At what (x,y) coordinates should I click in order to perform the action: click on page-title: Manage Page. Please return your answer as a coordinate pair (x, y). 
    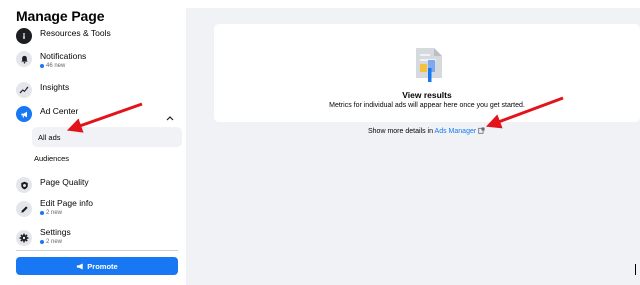
    Looking at the image, I should click on (60, 16).